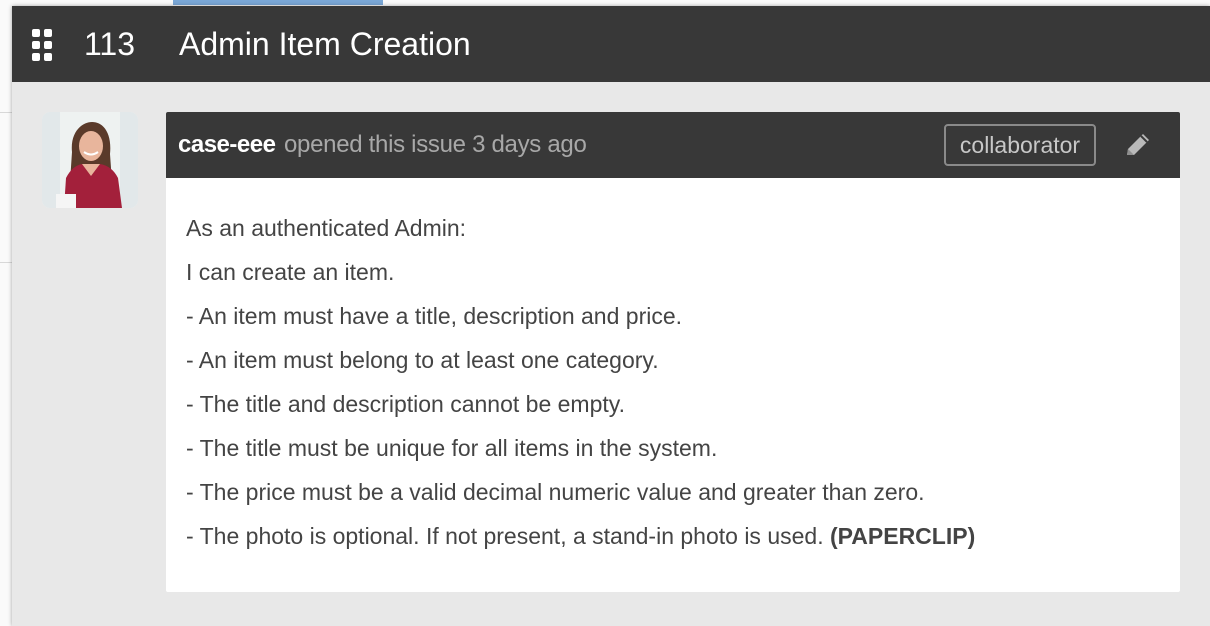  What do you see at coordinates (278, 2) in the screenshot?
I see `background-tab-indicator` at bounding box center [278, 2].